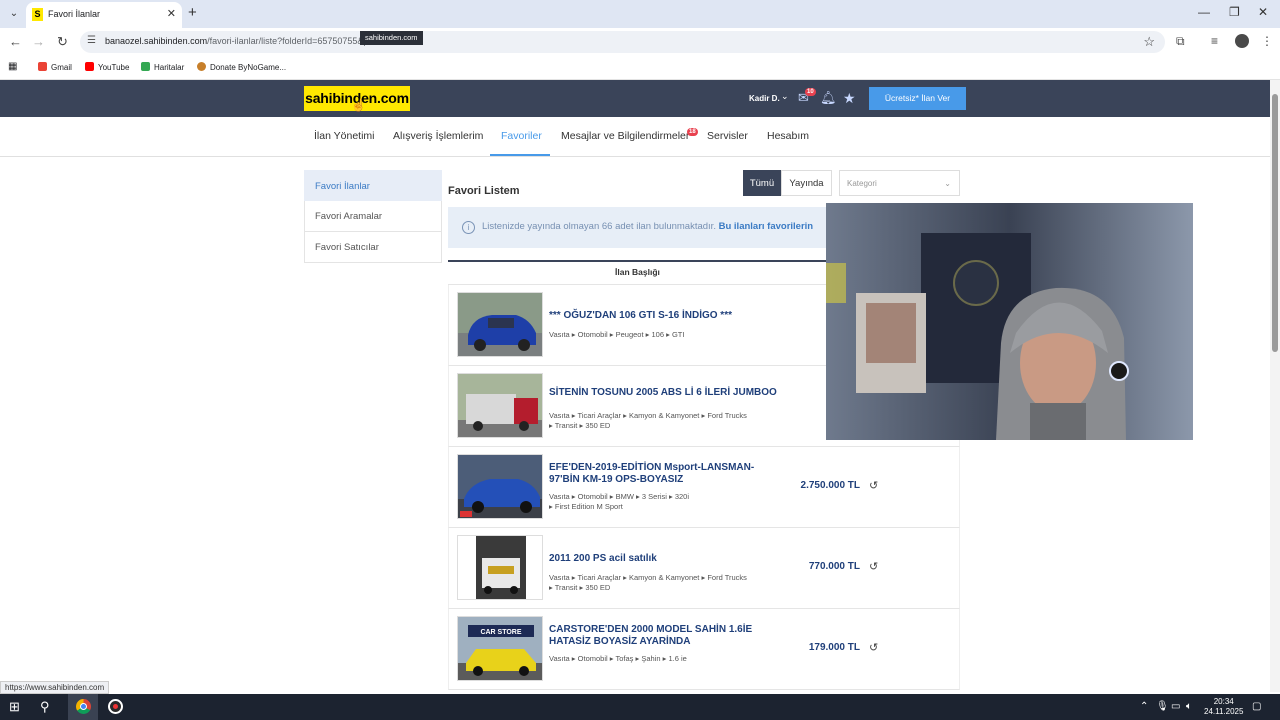  What do you see at coordinates (12, 66) in the screenshot?
I see `apps-grid-icon: ▦` at bounding box center [12, 66].